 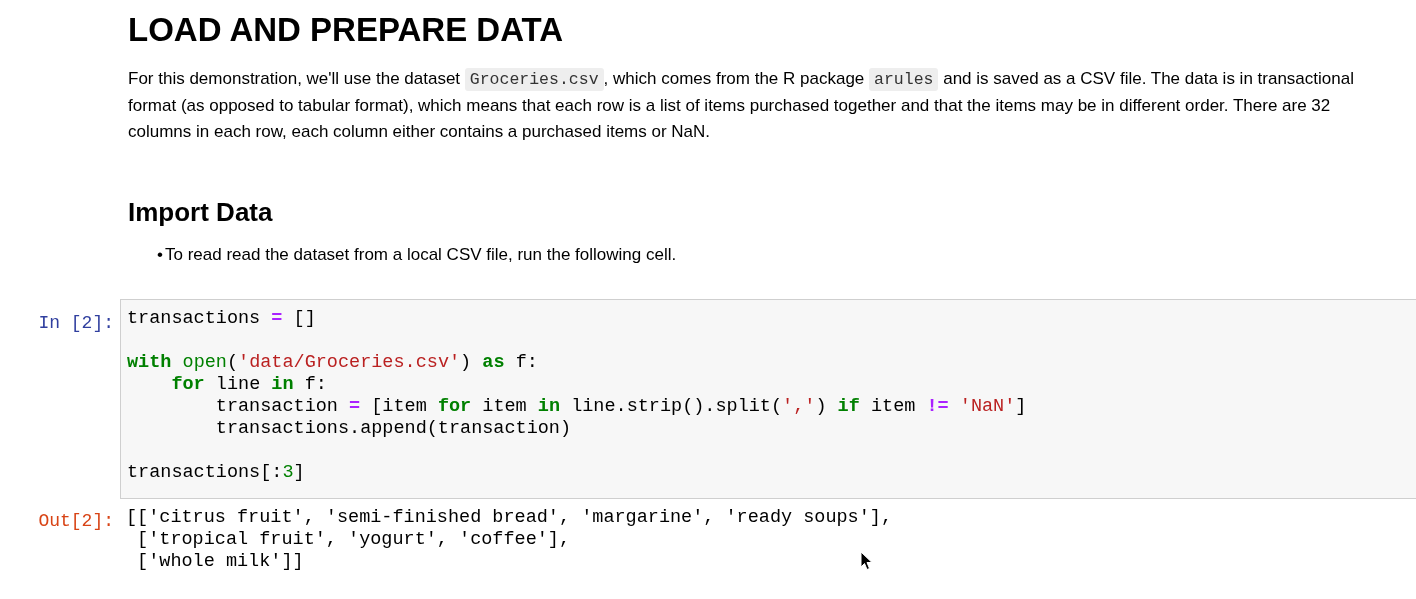 What do you see at coordinates (249, 385) in the screenshot?
I see `code-line: for line in f:` at bounding box center [249, 385].